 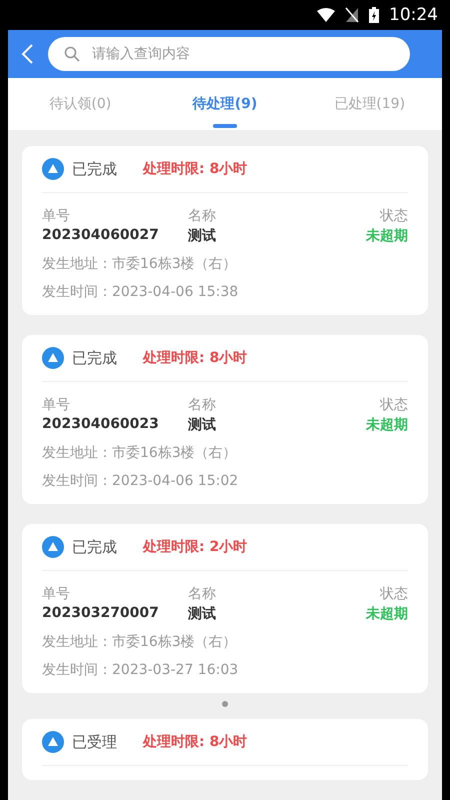 What do you see at coordinates (326, 15) in the screenshot?
I see `wifi-icon` at bounding box center [326, 15].